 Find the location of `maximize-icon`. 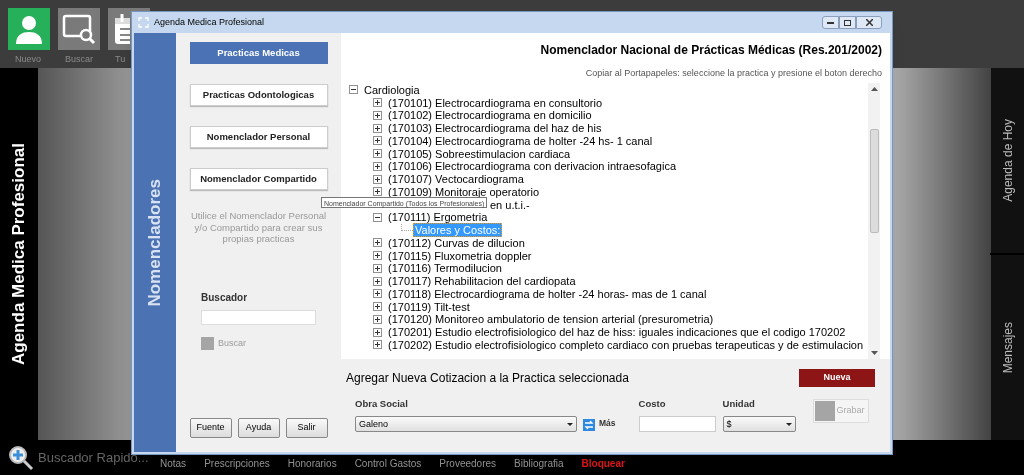

maximize-icon is located at coordinates (847, 22).